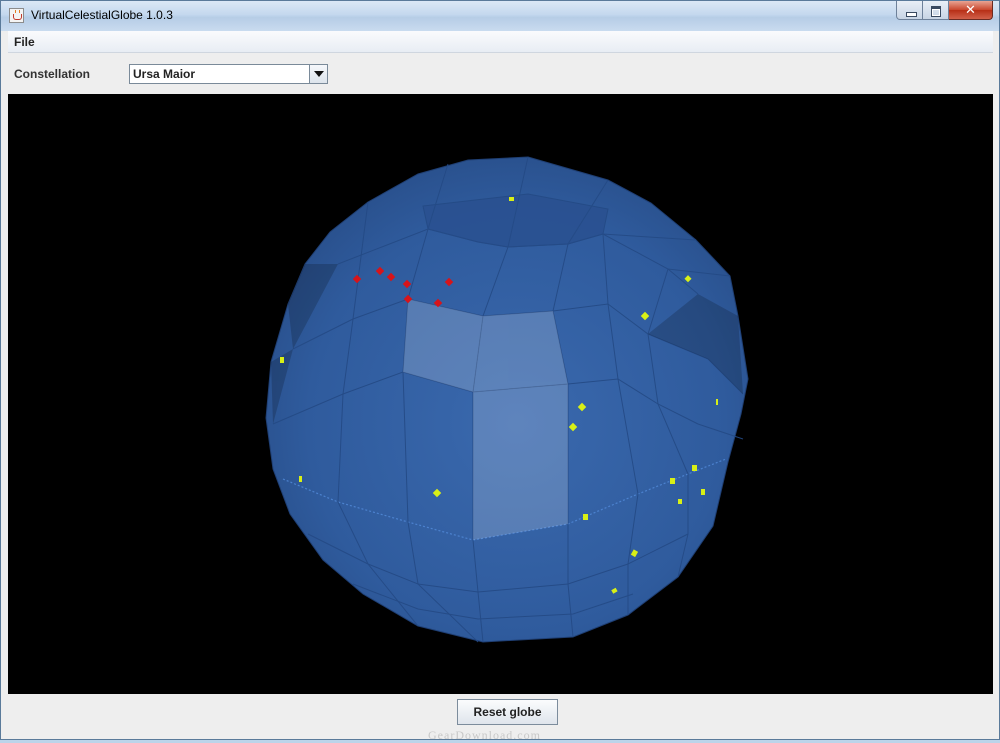 The width and height of the screenshot is (1000, 743). I want to click on minimize-icon, so click(911, 14).